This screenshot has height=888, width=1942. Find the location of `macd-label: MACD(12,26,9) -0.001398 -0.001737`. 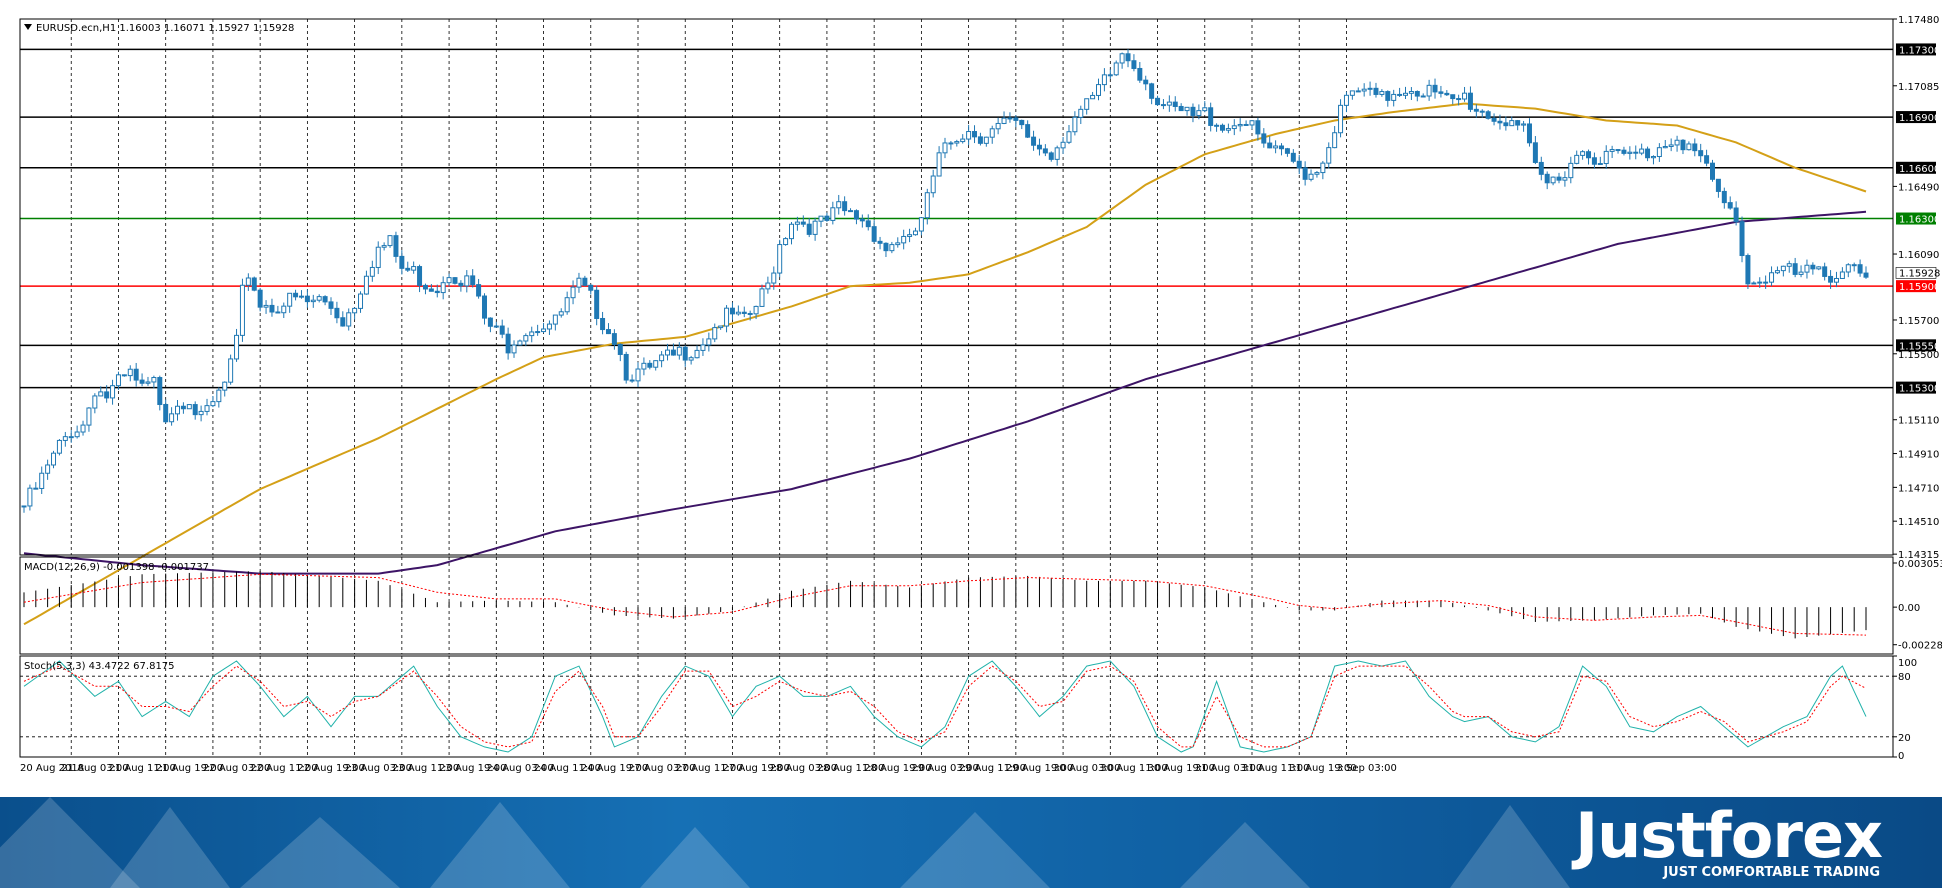

macd-label: MACD(12,26,9) -0.001398 -0.001737 is located at coordinates (116, 567).